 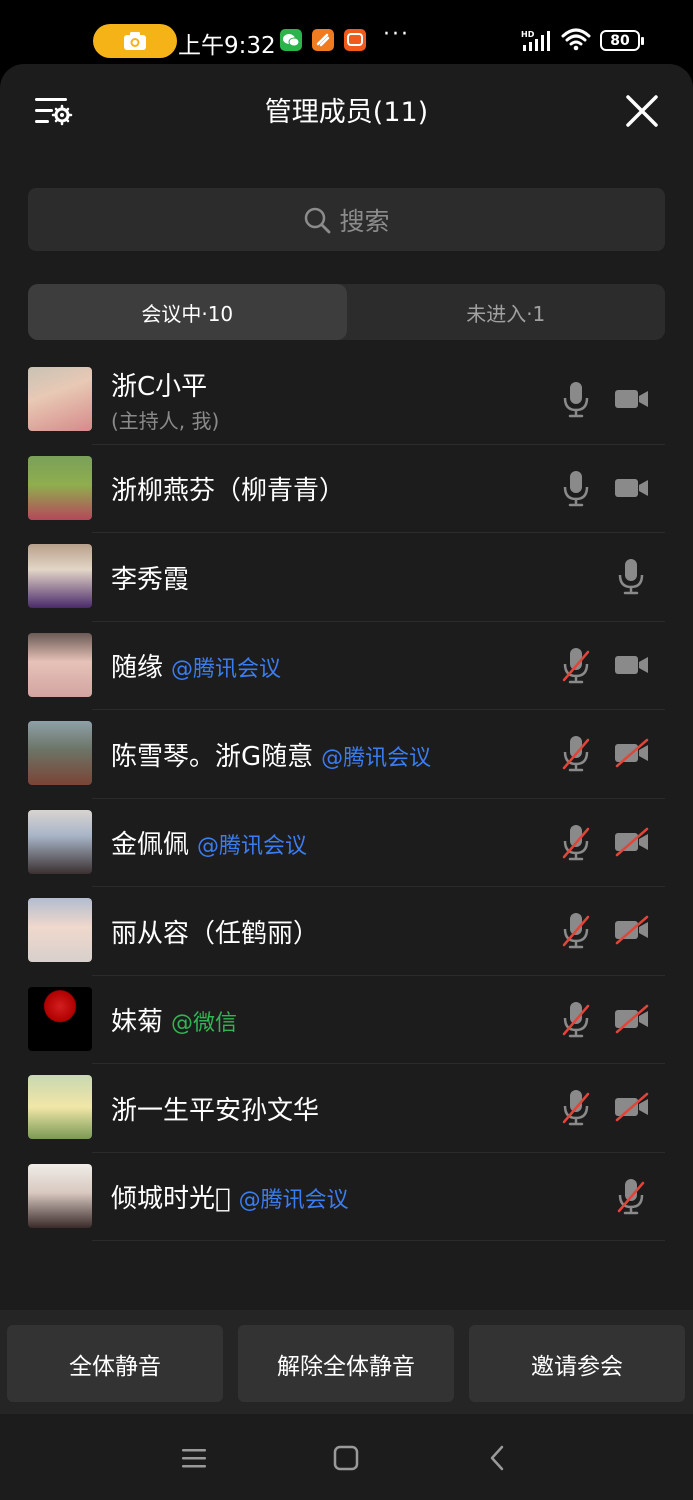 I want to click on home-icon, so click(x=346, y=1458).